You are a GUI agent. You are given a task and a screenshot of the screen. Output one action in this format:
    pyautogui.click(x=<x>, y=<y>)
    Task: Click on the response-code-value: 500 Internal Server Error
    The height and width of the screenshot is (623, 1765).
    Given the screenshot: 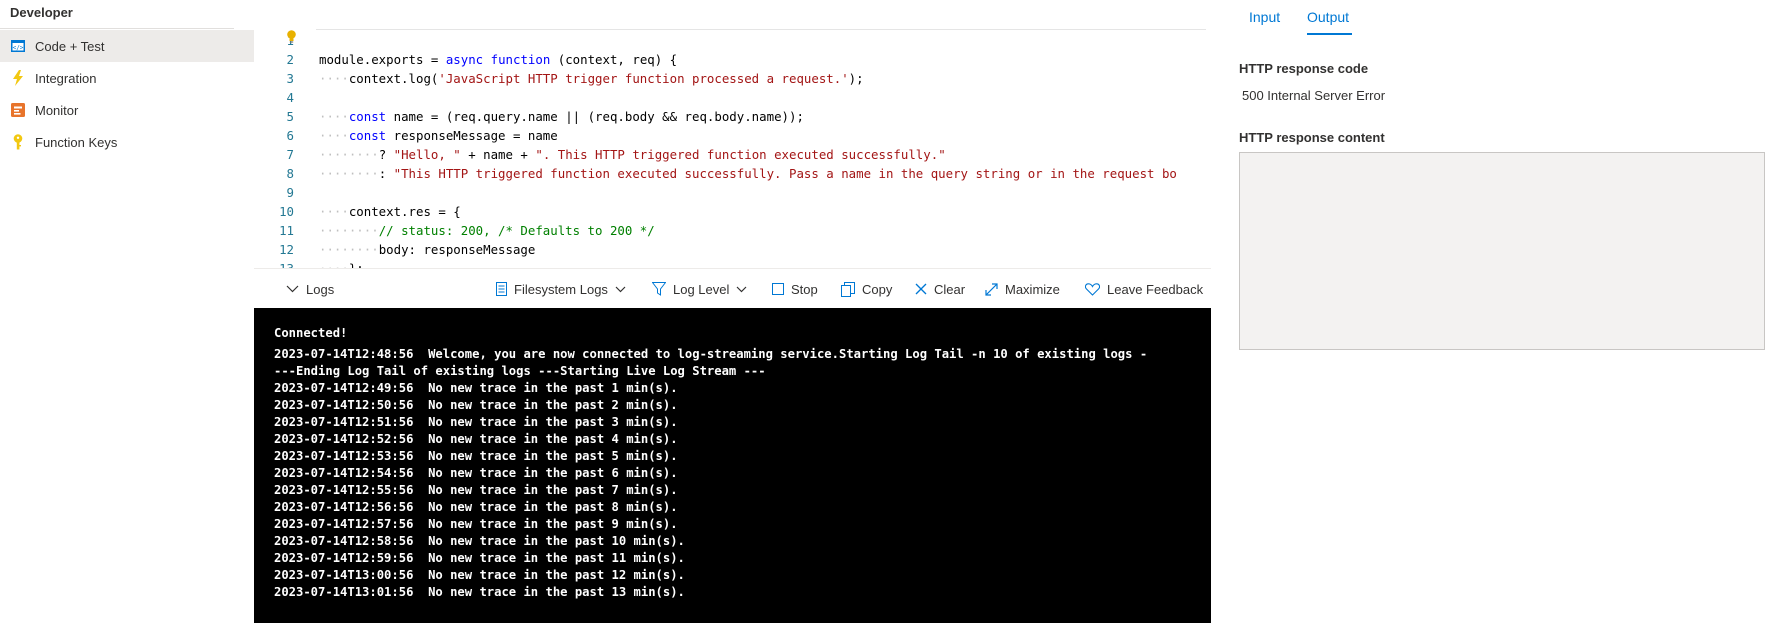 What is the action you would take?
    pyautogui.click(x=1314, y=95)
    